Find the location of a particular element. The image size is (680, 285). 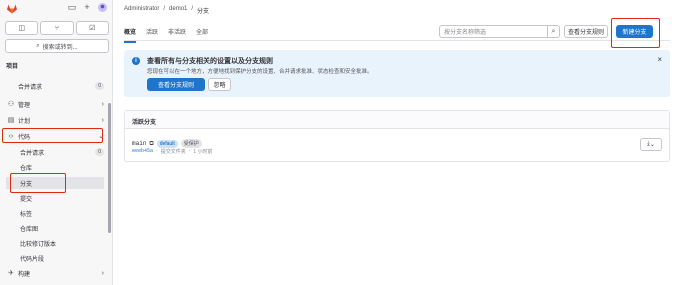

chevron-down-icon: ⌄ is located at coordinates (652, 145).